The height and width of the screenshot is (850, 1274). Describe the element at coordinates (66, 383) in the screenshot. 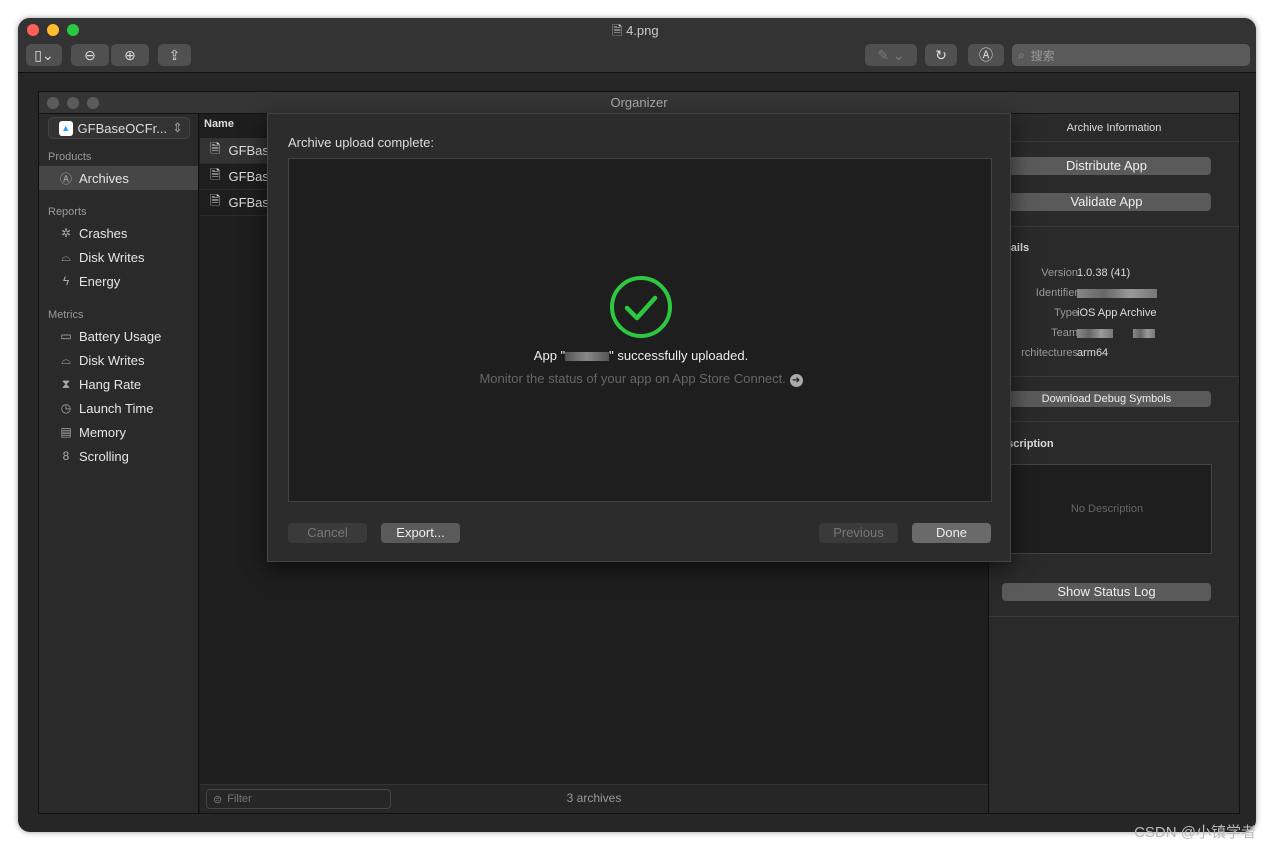

I see `hourglass-icon: ⧗` at that location.